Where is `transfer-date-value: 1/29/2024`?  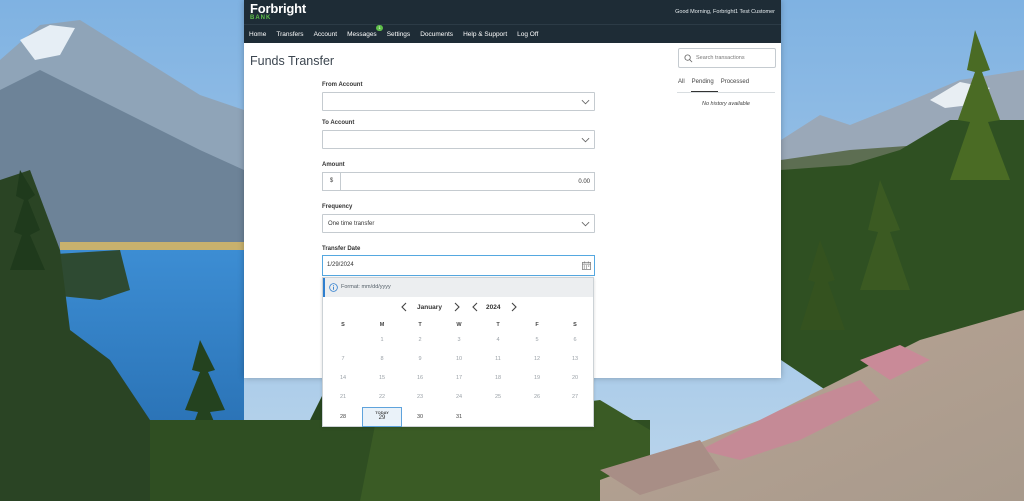
transfer-date-value: 1/29/2024 is located at coordinates (340, 265).